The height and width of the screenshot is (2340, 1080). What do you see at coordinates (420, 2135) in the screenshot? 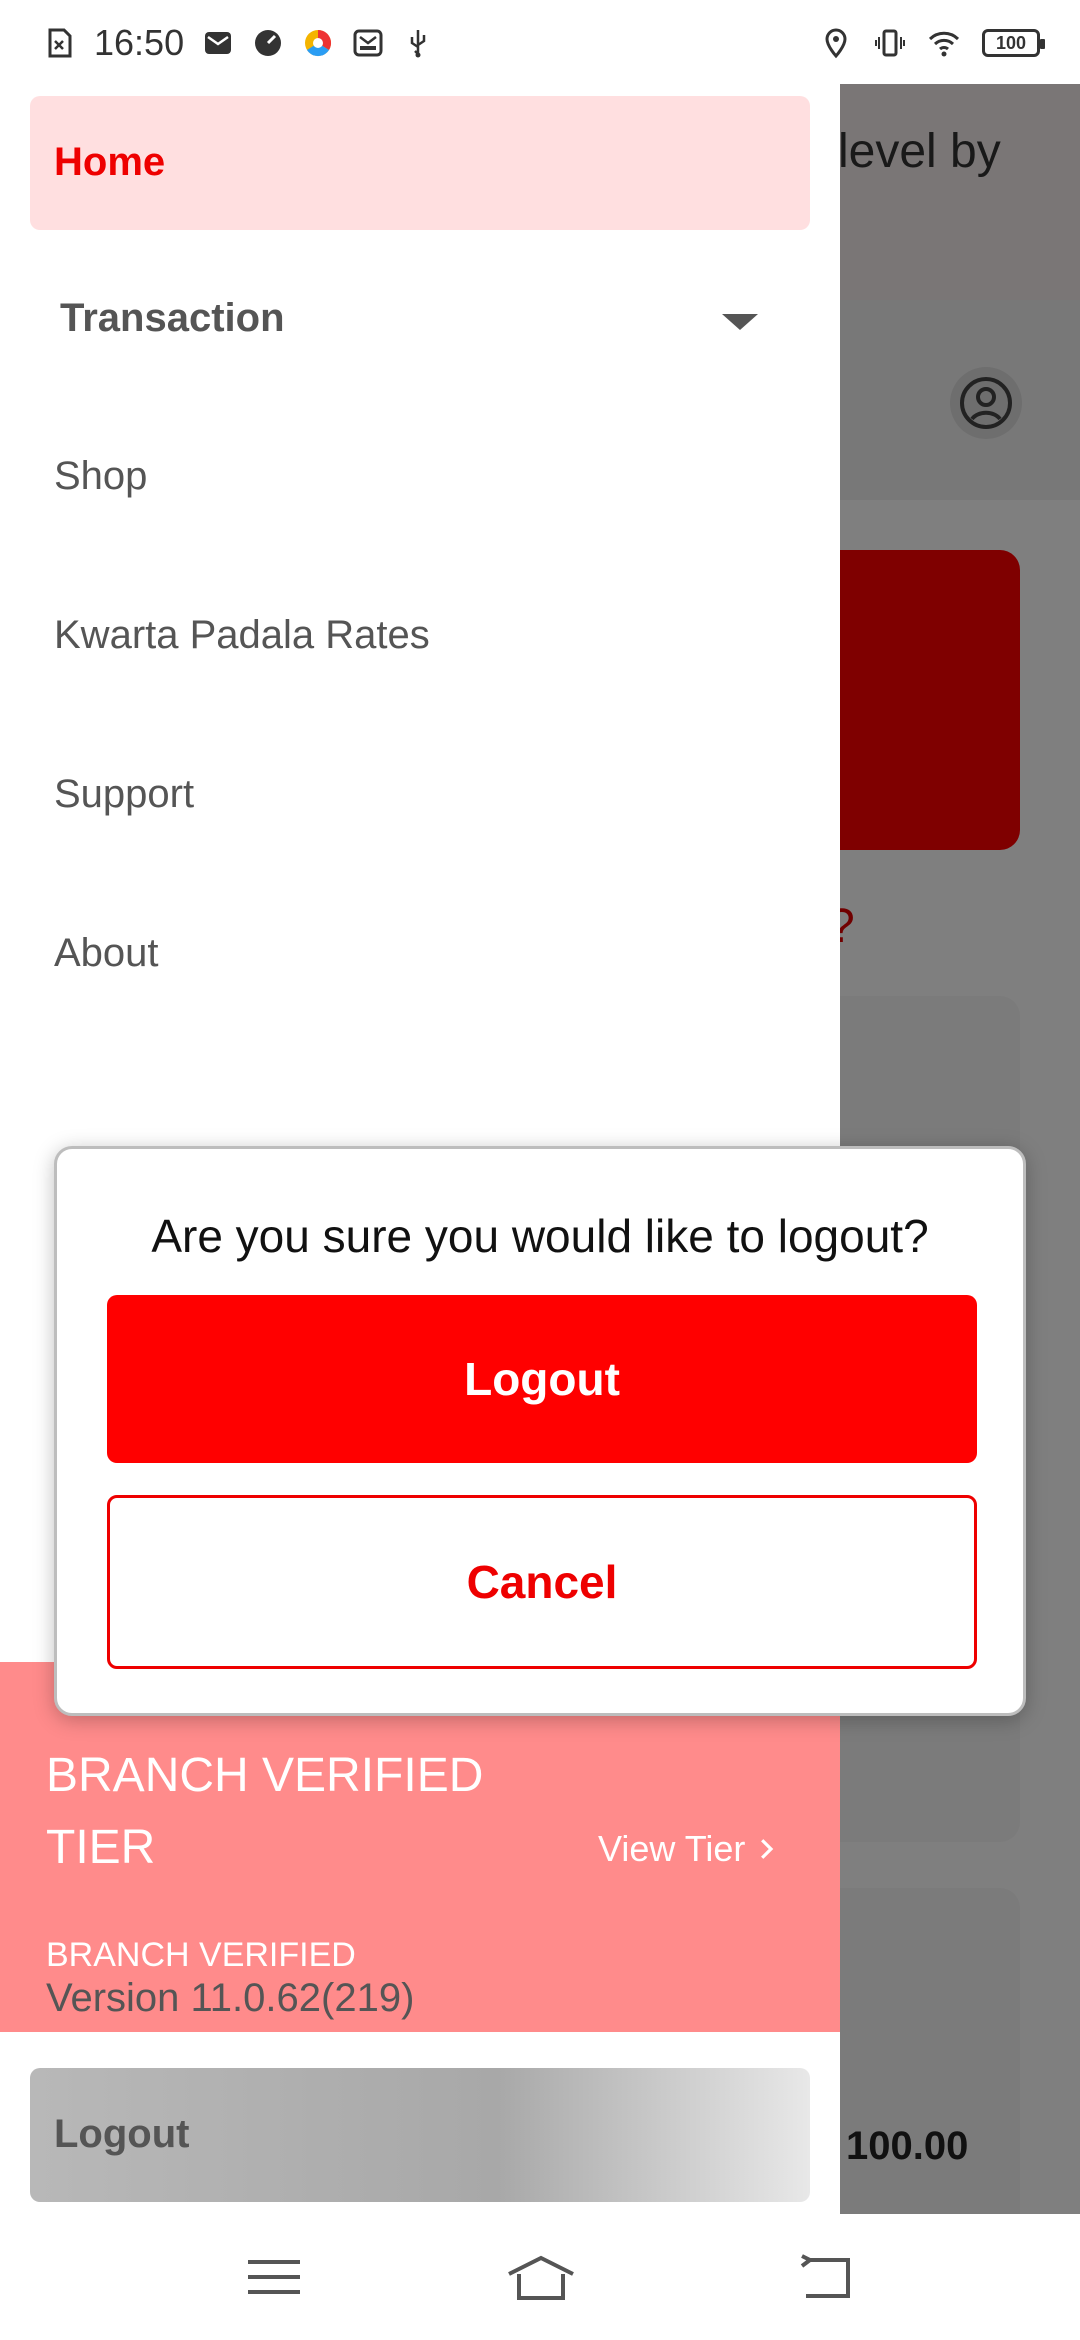
I see `nav-logout-button: Logout` at bounding box center [420, 2135].